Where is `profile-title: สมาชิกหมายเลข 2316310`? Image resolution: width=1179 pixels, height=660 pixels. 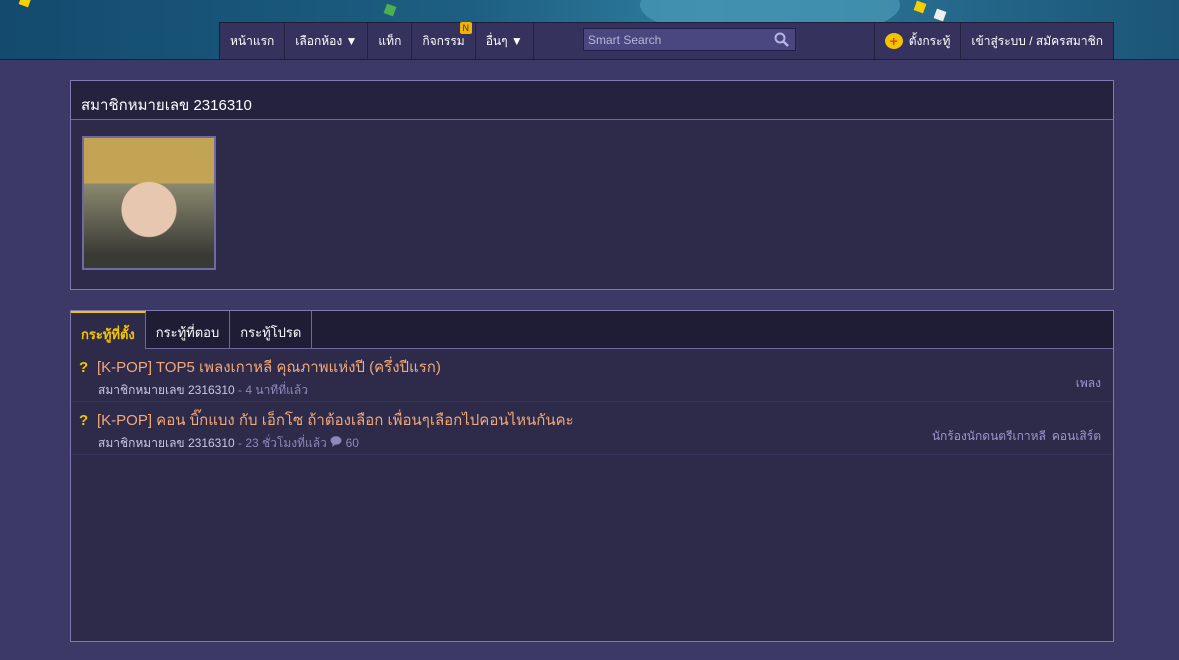 profile-title: สมาชิกหมายเลข 2316310 is located at coordinates (592, 100).